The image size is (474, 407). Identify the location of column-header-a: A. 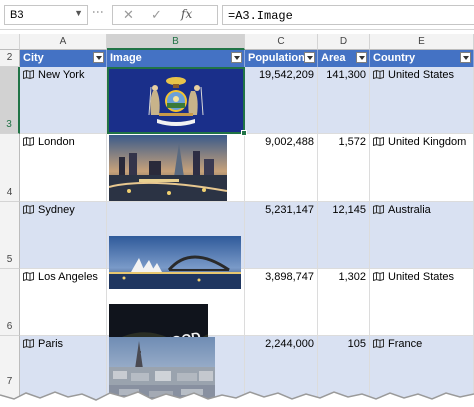
(63, 42).